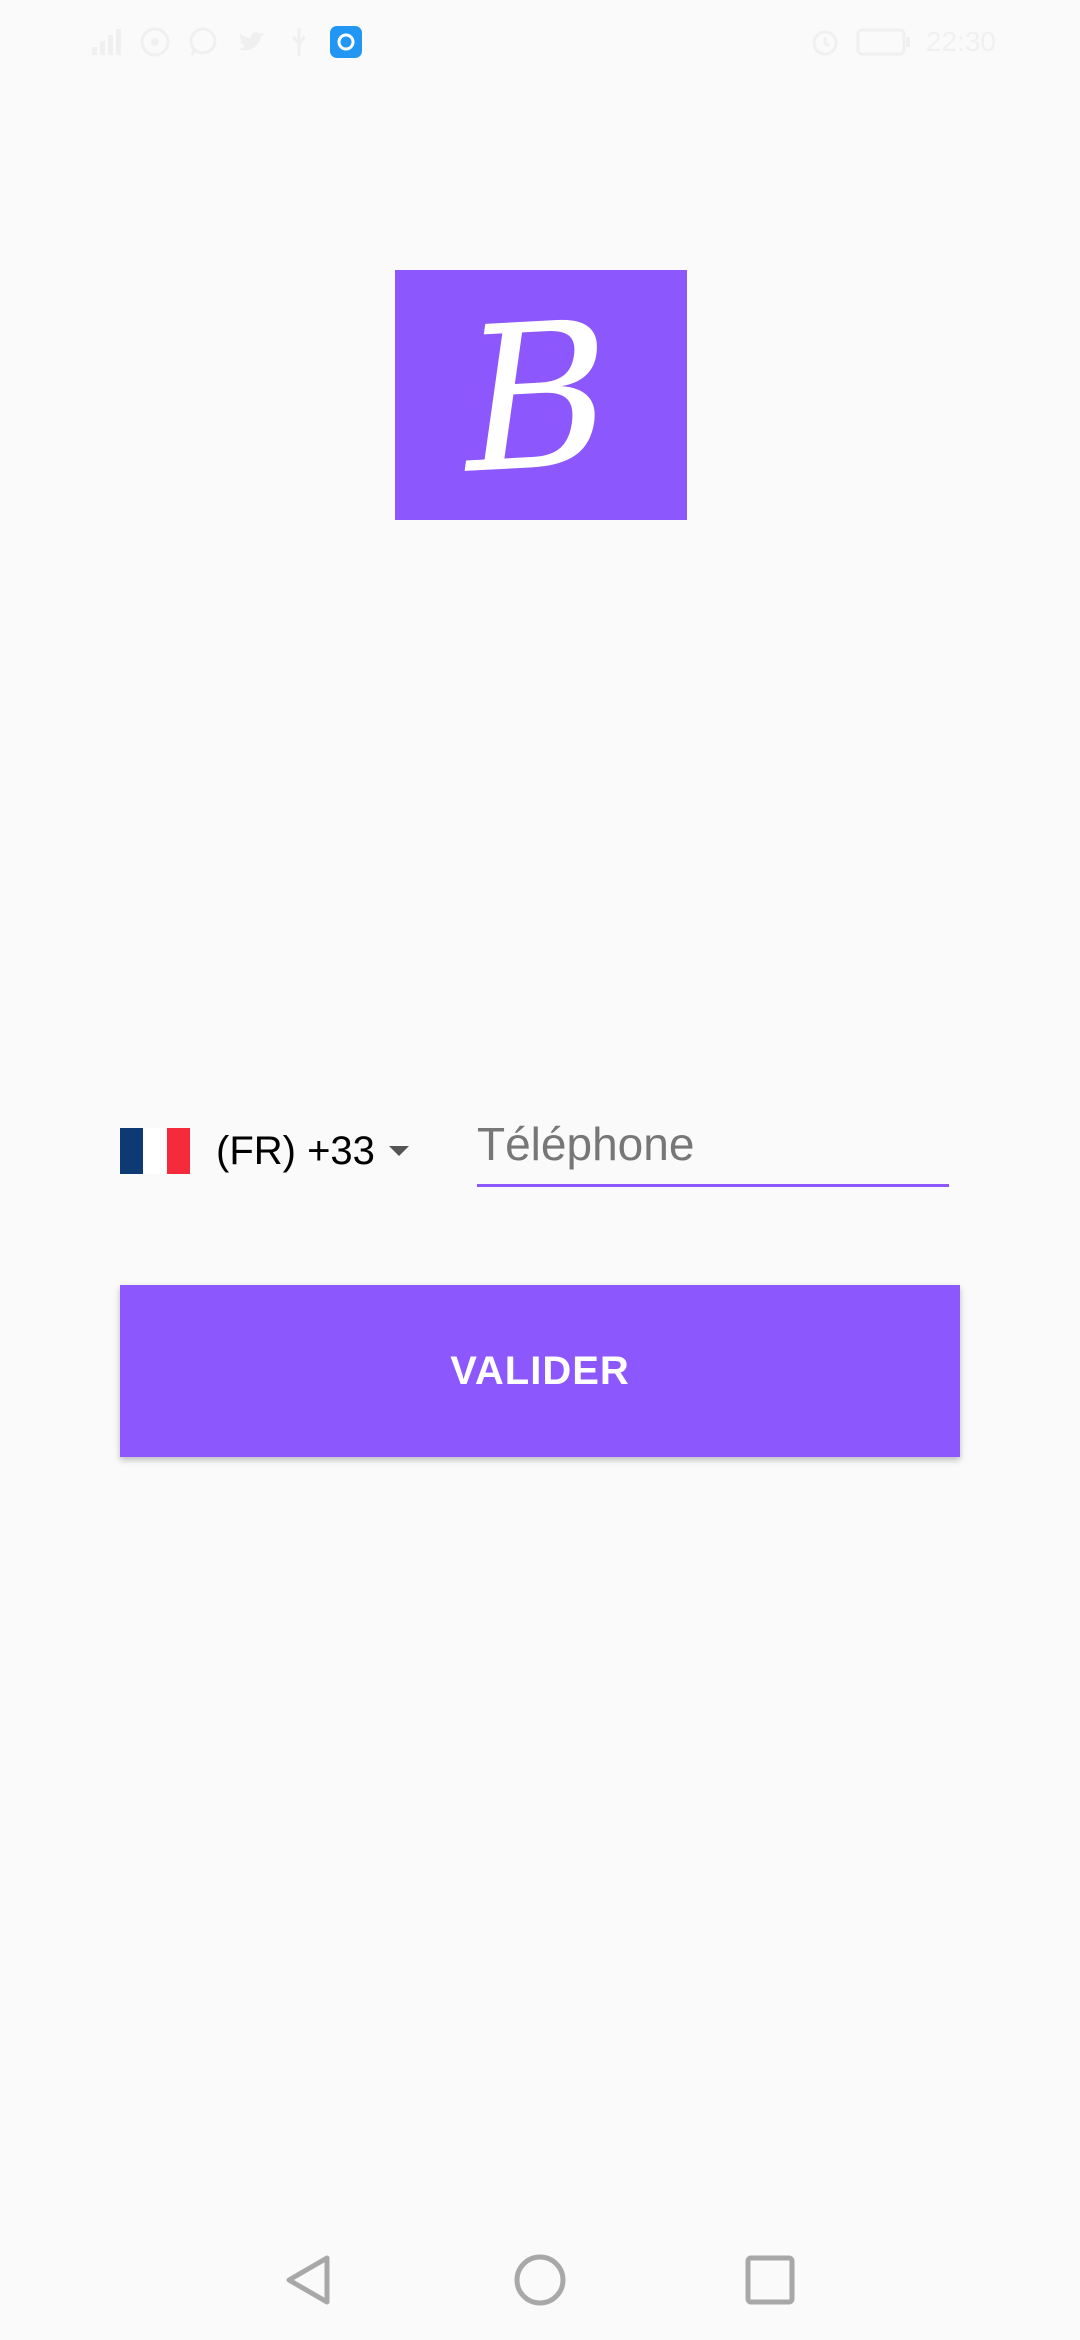  I want to click on country-code-picker: (FR) +33, so click(264, 1151).